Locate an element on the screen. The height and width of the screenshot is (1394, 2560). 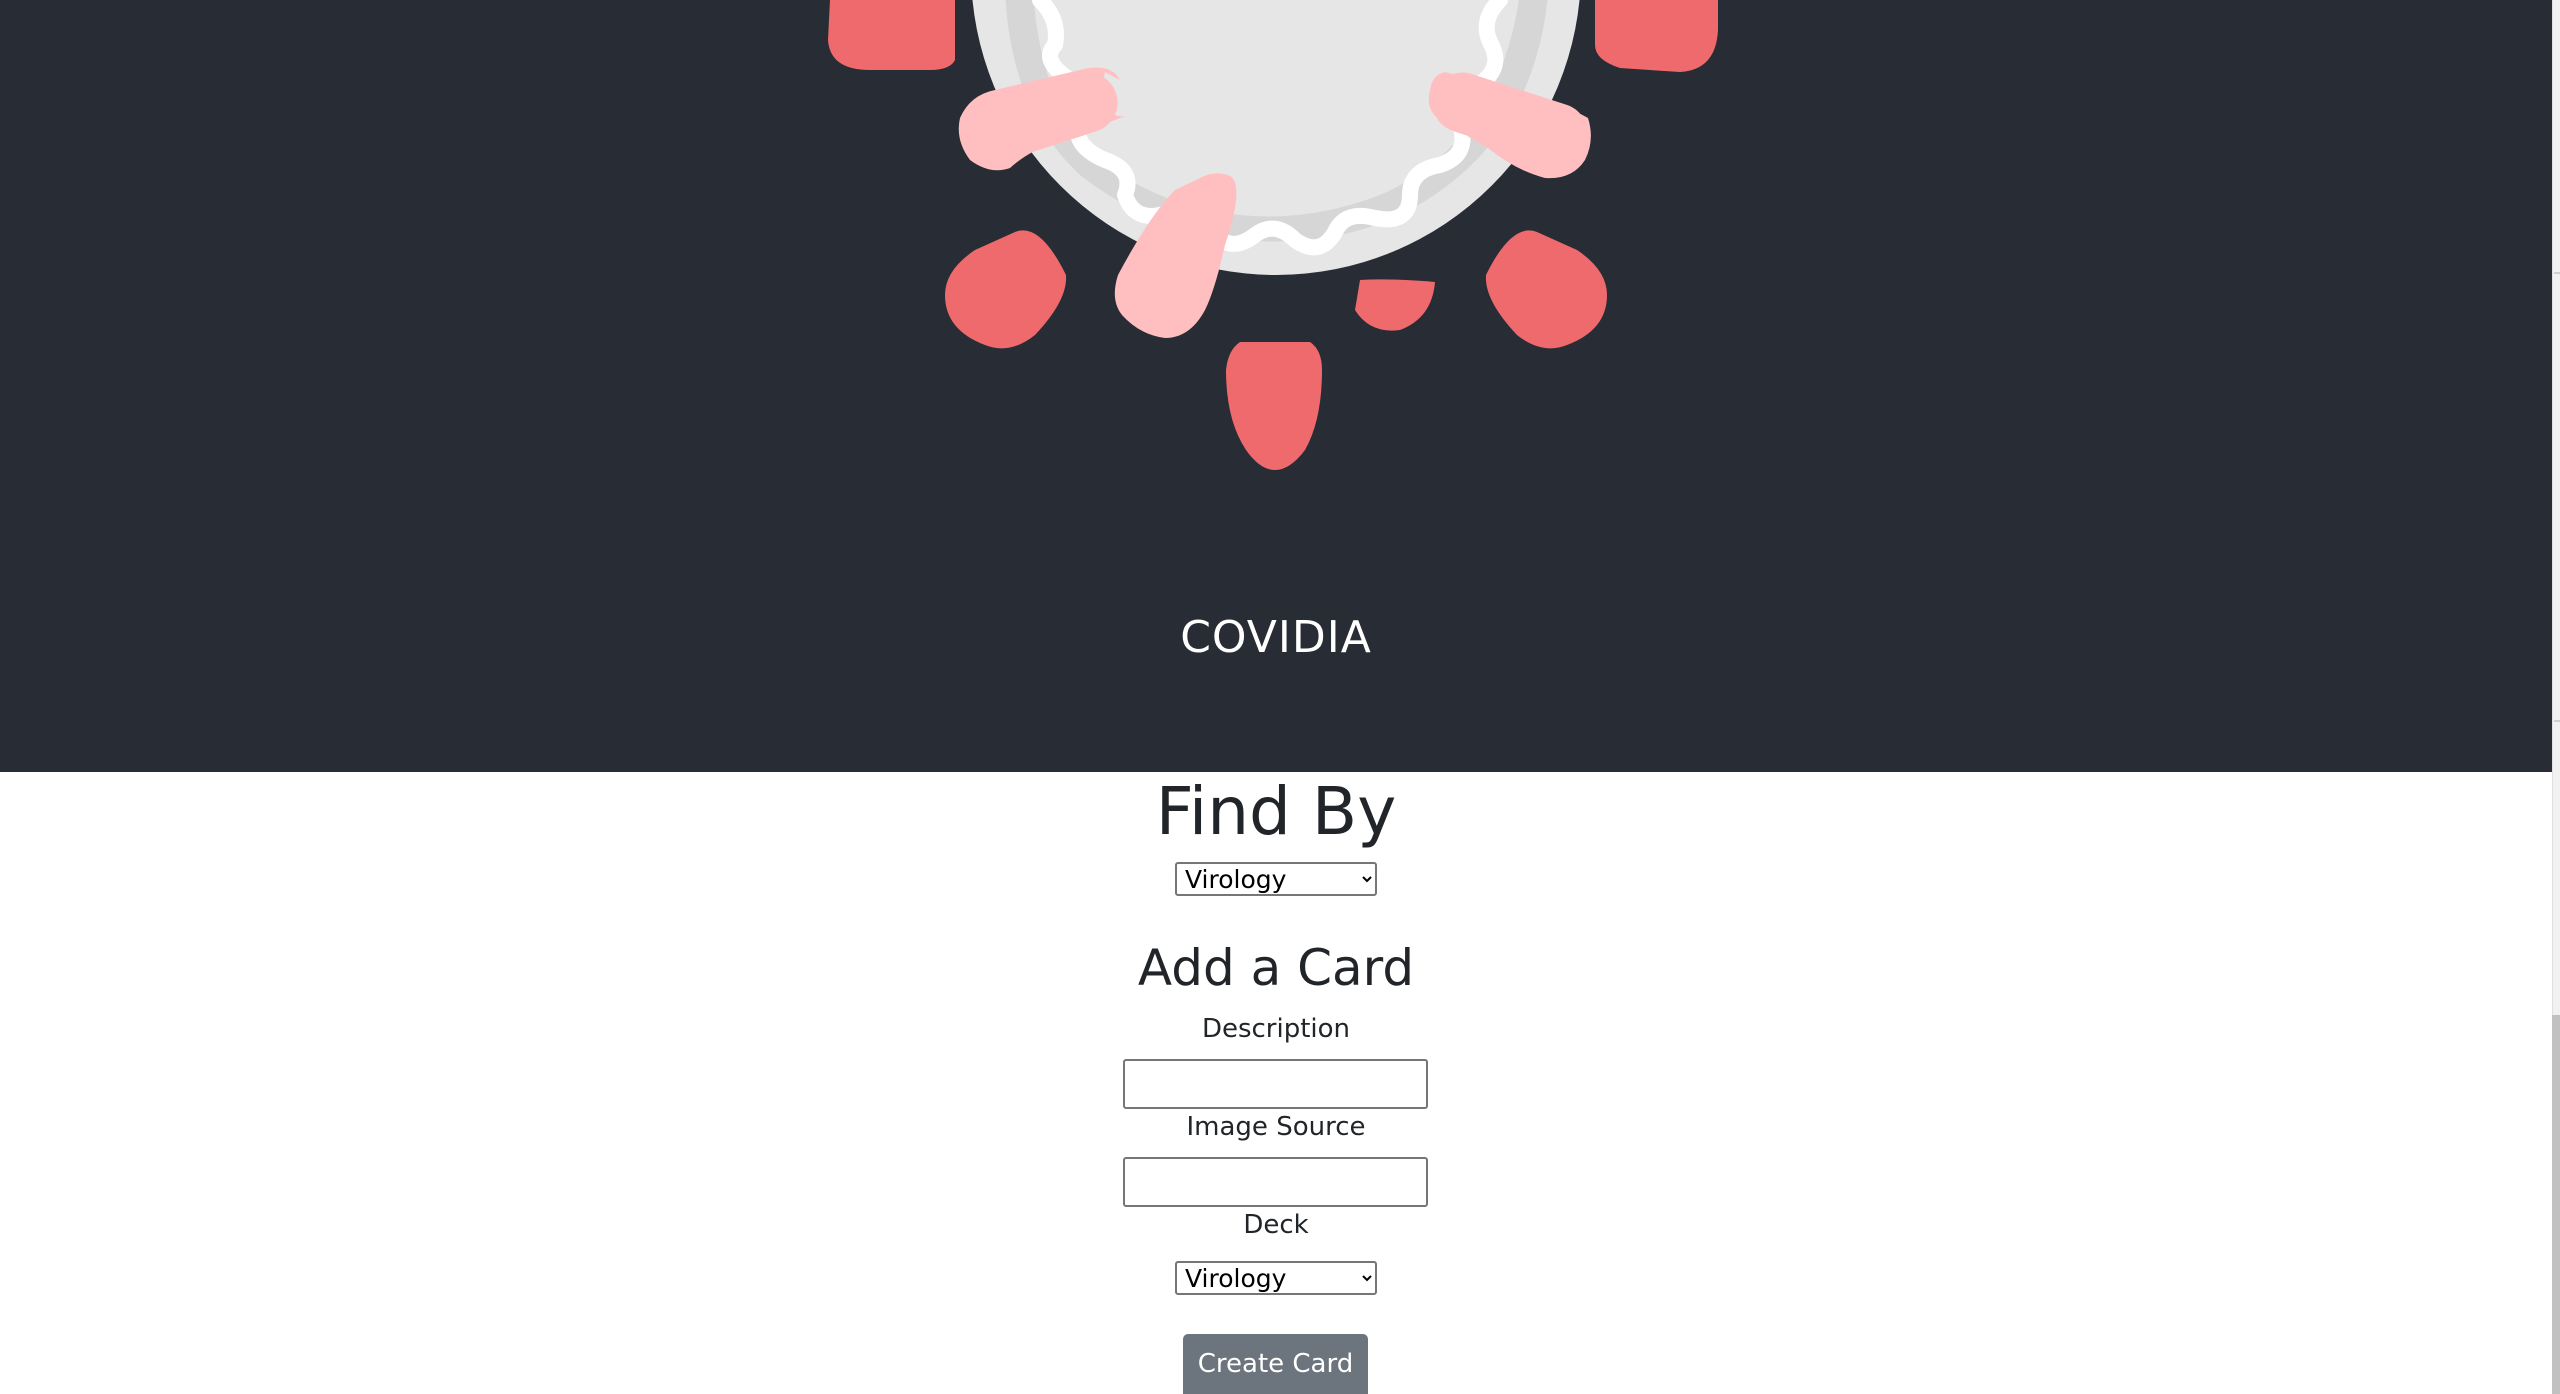
app-title: COVIDIA is located at coordinates (1276, 637).